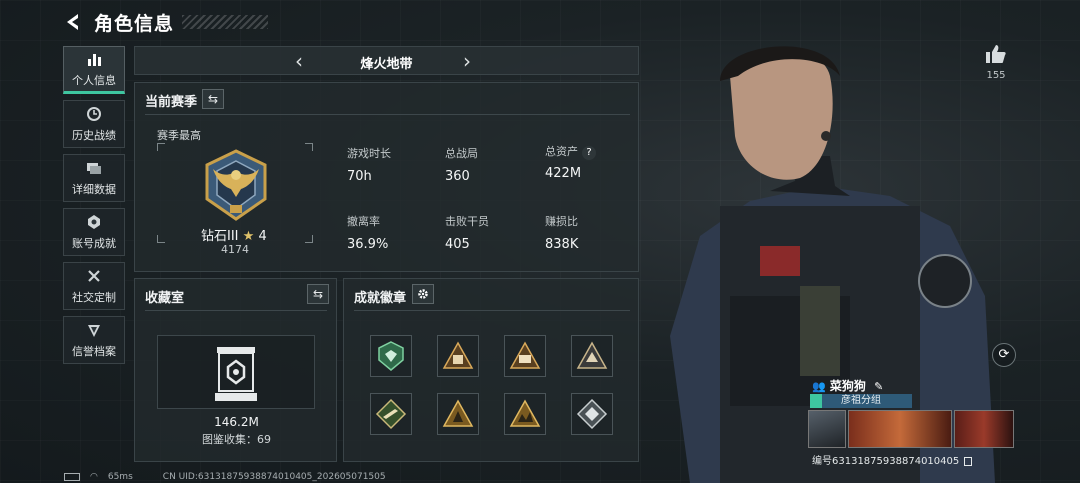 The height and width of the screenshot is (483, 1080). What do you see at coordinates (94, 243) in the screenshot?
I see `sidebar-item-label: 账号成就` at bounding box center [94, 243].